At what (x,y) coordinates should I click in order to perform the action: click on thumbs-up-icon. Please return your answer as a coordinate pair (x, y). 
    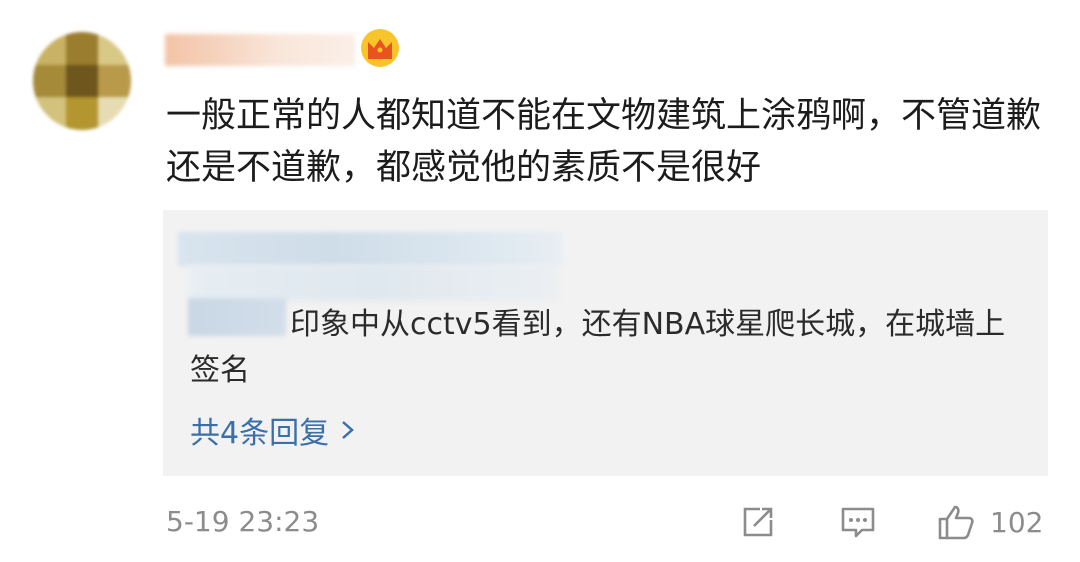
    Looking at the image, I should click on (956, 522).